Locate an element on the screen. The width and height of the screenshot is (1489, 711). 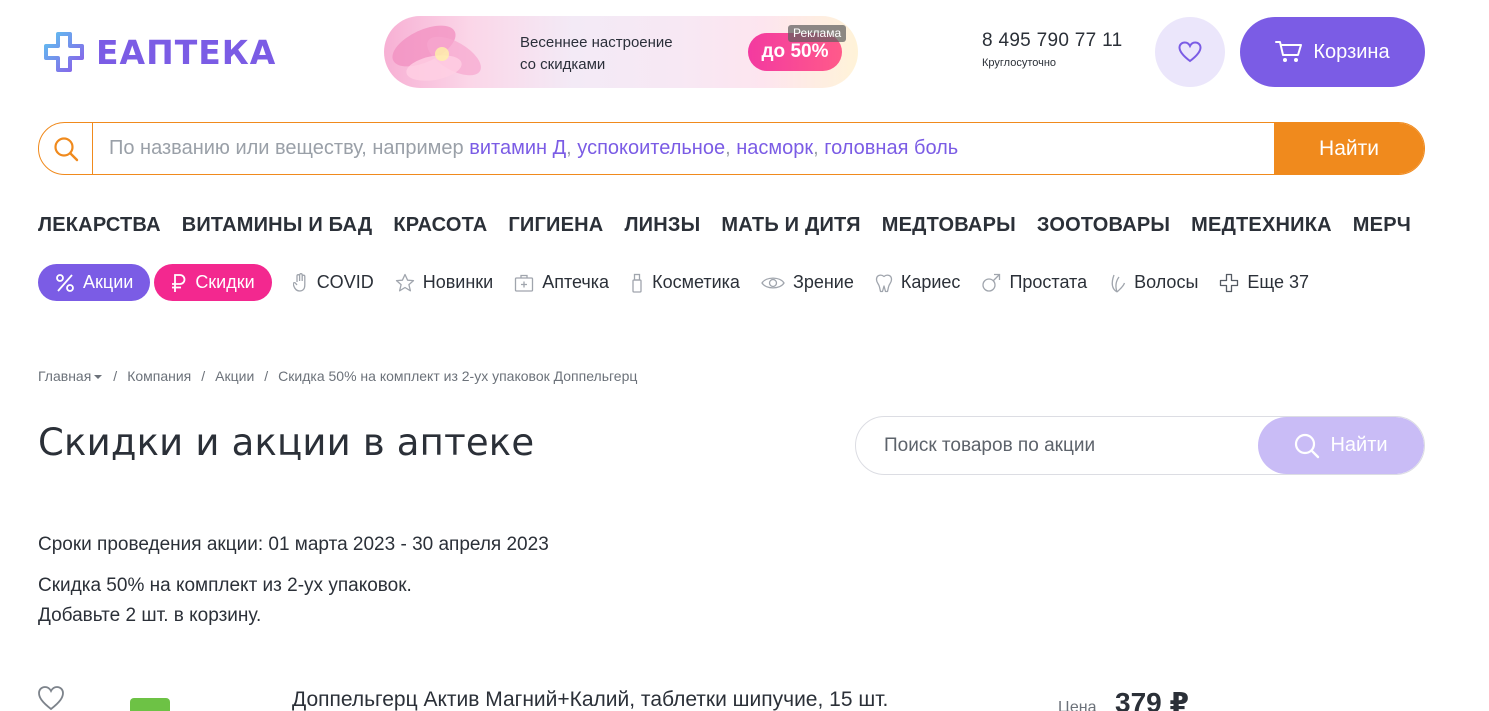
chip-label: Кариес is located at coordinates (930, 282).